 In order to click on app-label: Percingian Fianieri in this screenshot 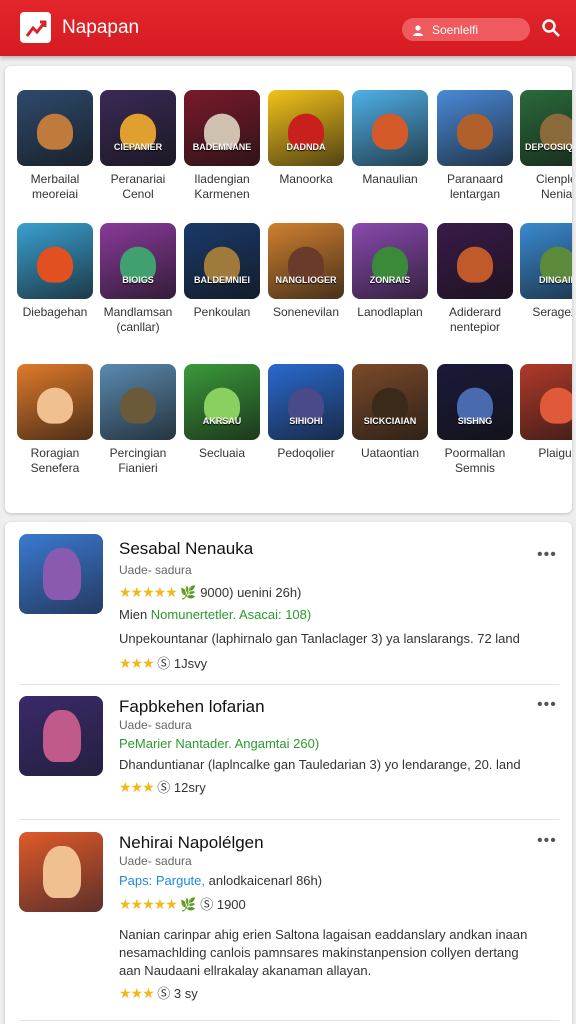, I will do `click(138, 461)`.